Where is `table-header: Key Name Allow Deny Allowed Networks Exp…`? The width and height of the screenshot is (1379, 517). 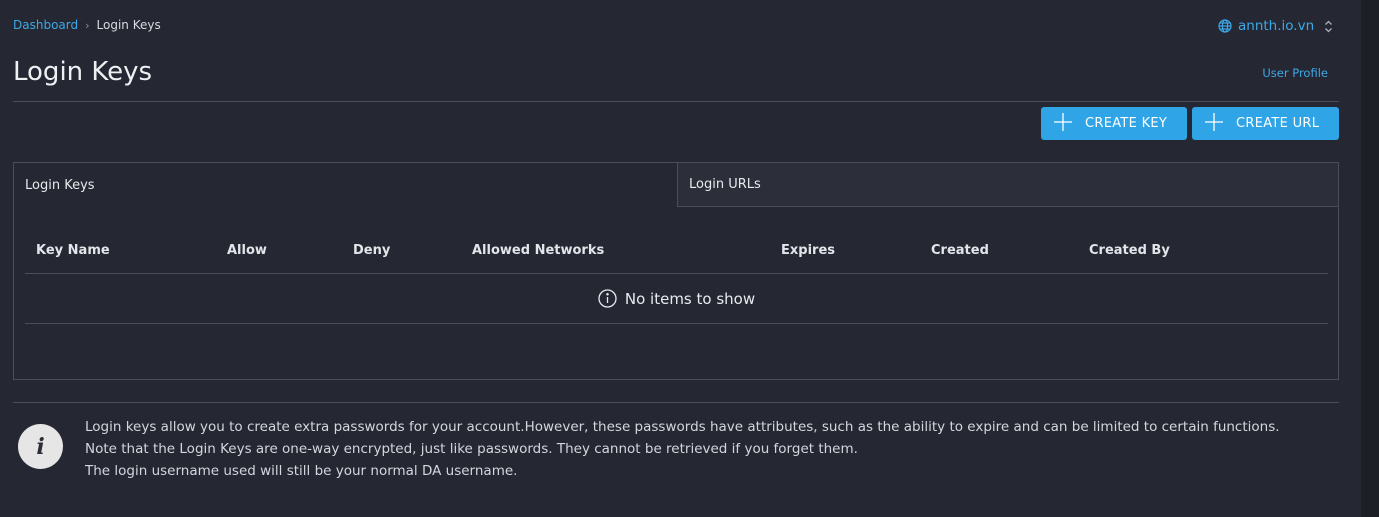 table-header: Key Name Allow Deny Allowed Networks Exp… is located at coordinates (676, 251).